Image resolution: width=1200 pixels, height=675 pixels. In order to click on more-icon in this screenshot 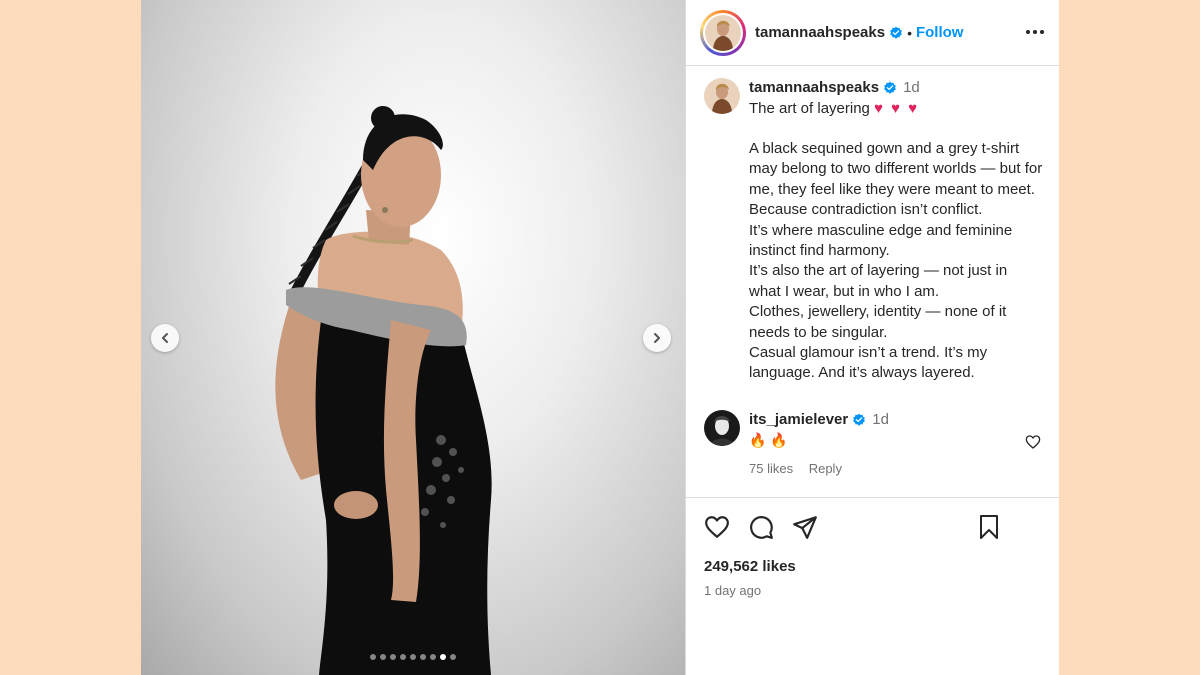, I will do `click(1035, 32)`.